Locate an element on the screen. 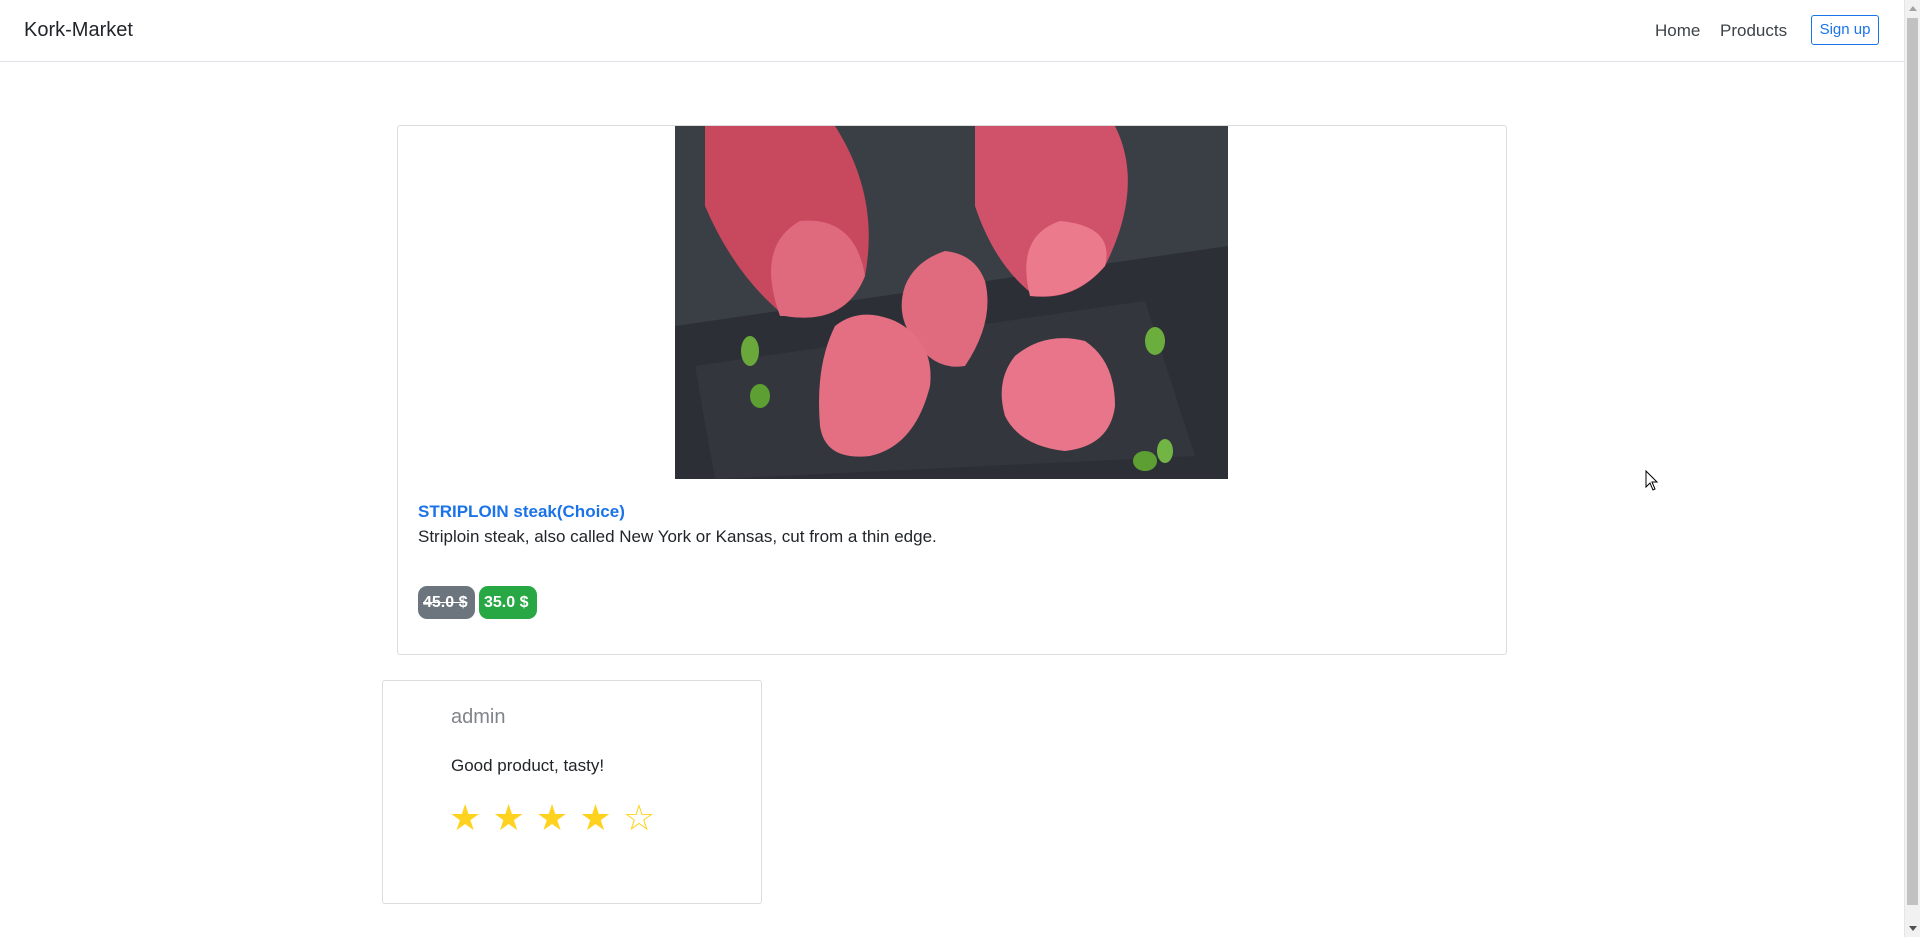  star-rating: ★ ★ ★ ★ ☆ is located at coordinates (555, 819).